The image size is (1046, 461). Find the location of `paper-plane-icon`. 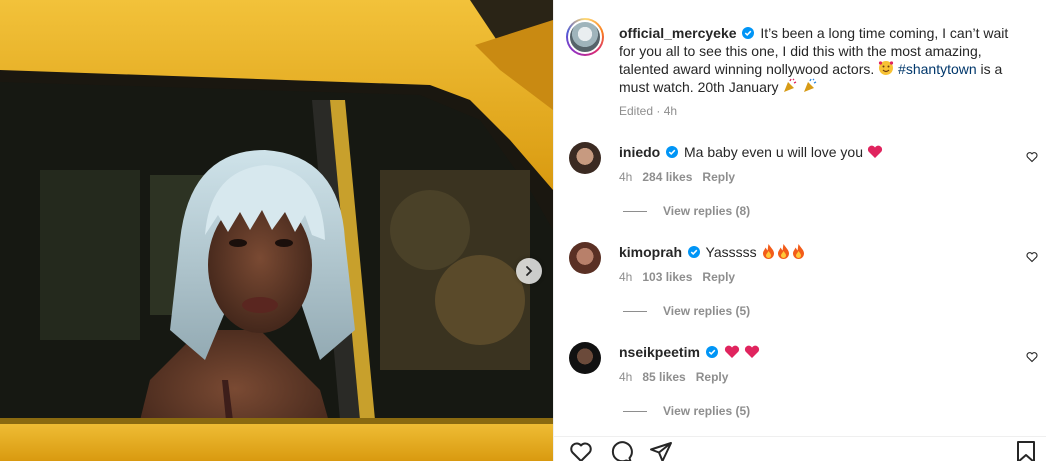

paper-plane-icon is located at coordinates (661, 450).